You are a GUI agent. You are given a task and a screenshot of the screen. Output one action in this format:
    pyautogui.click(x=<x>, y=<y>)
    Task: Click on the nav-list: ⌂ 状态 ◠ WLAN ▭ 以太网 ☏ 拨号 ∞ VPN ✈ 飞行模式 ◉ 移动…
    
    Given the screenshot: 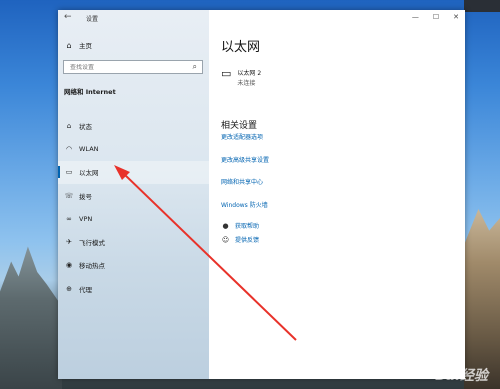 What is the action you would take?
    pyautogui.click(x=133, y=207)
    